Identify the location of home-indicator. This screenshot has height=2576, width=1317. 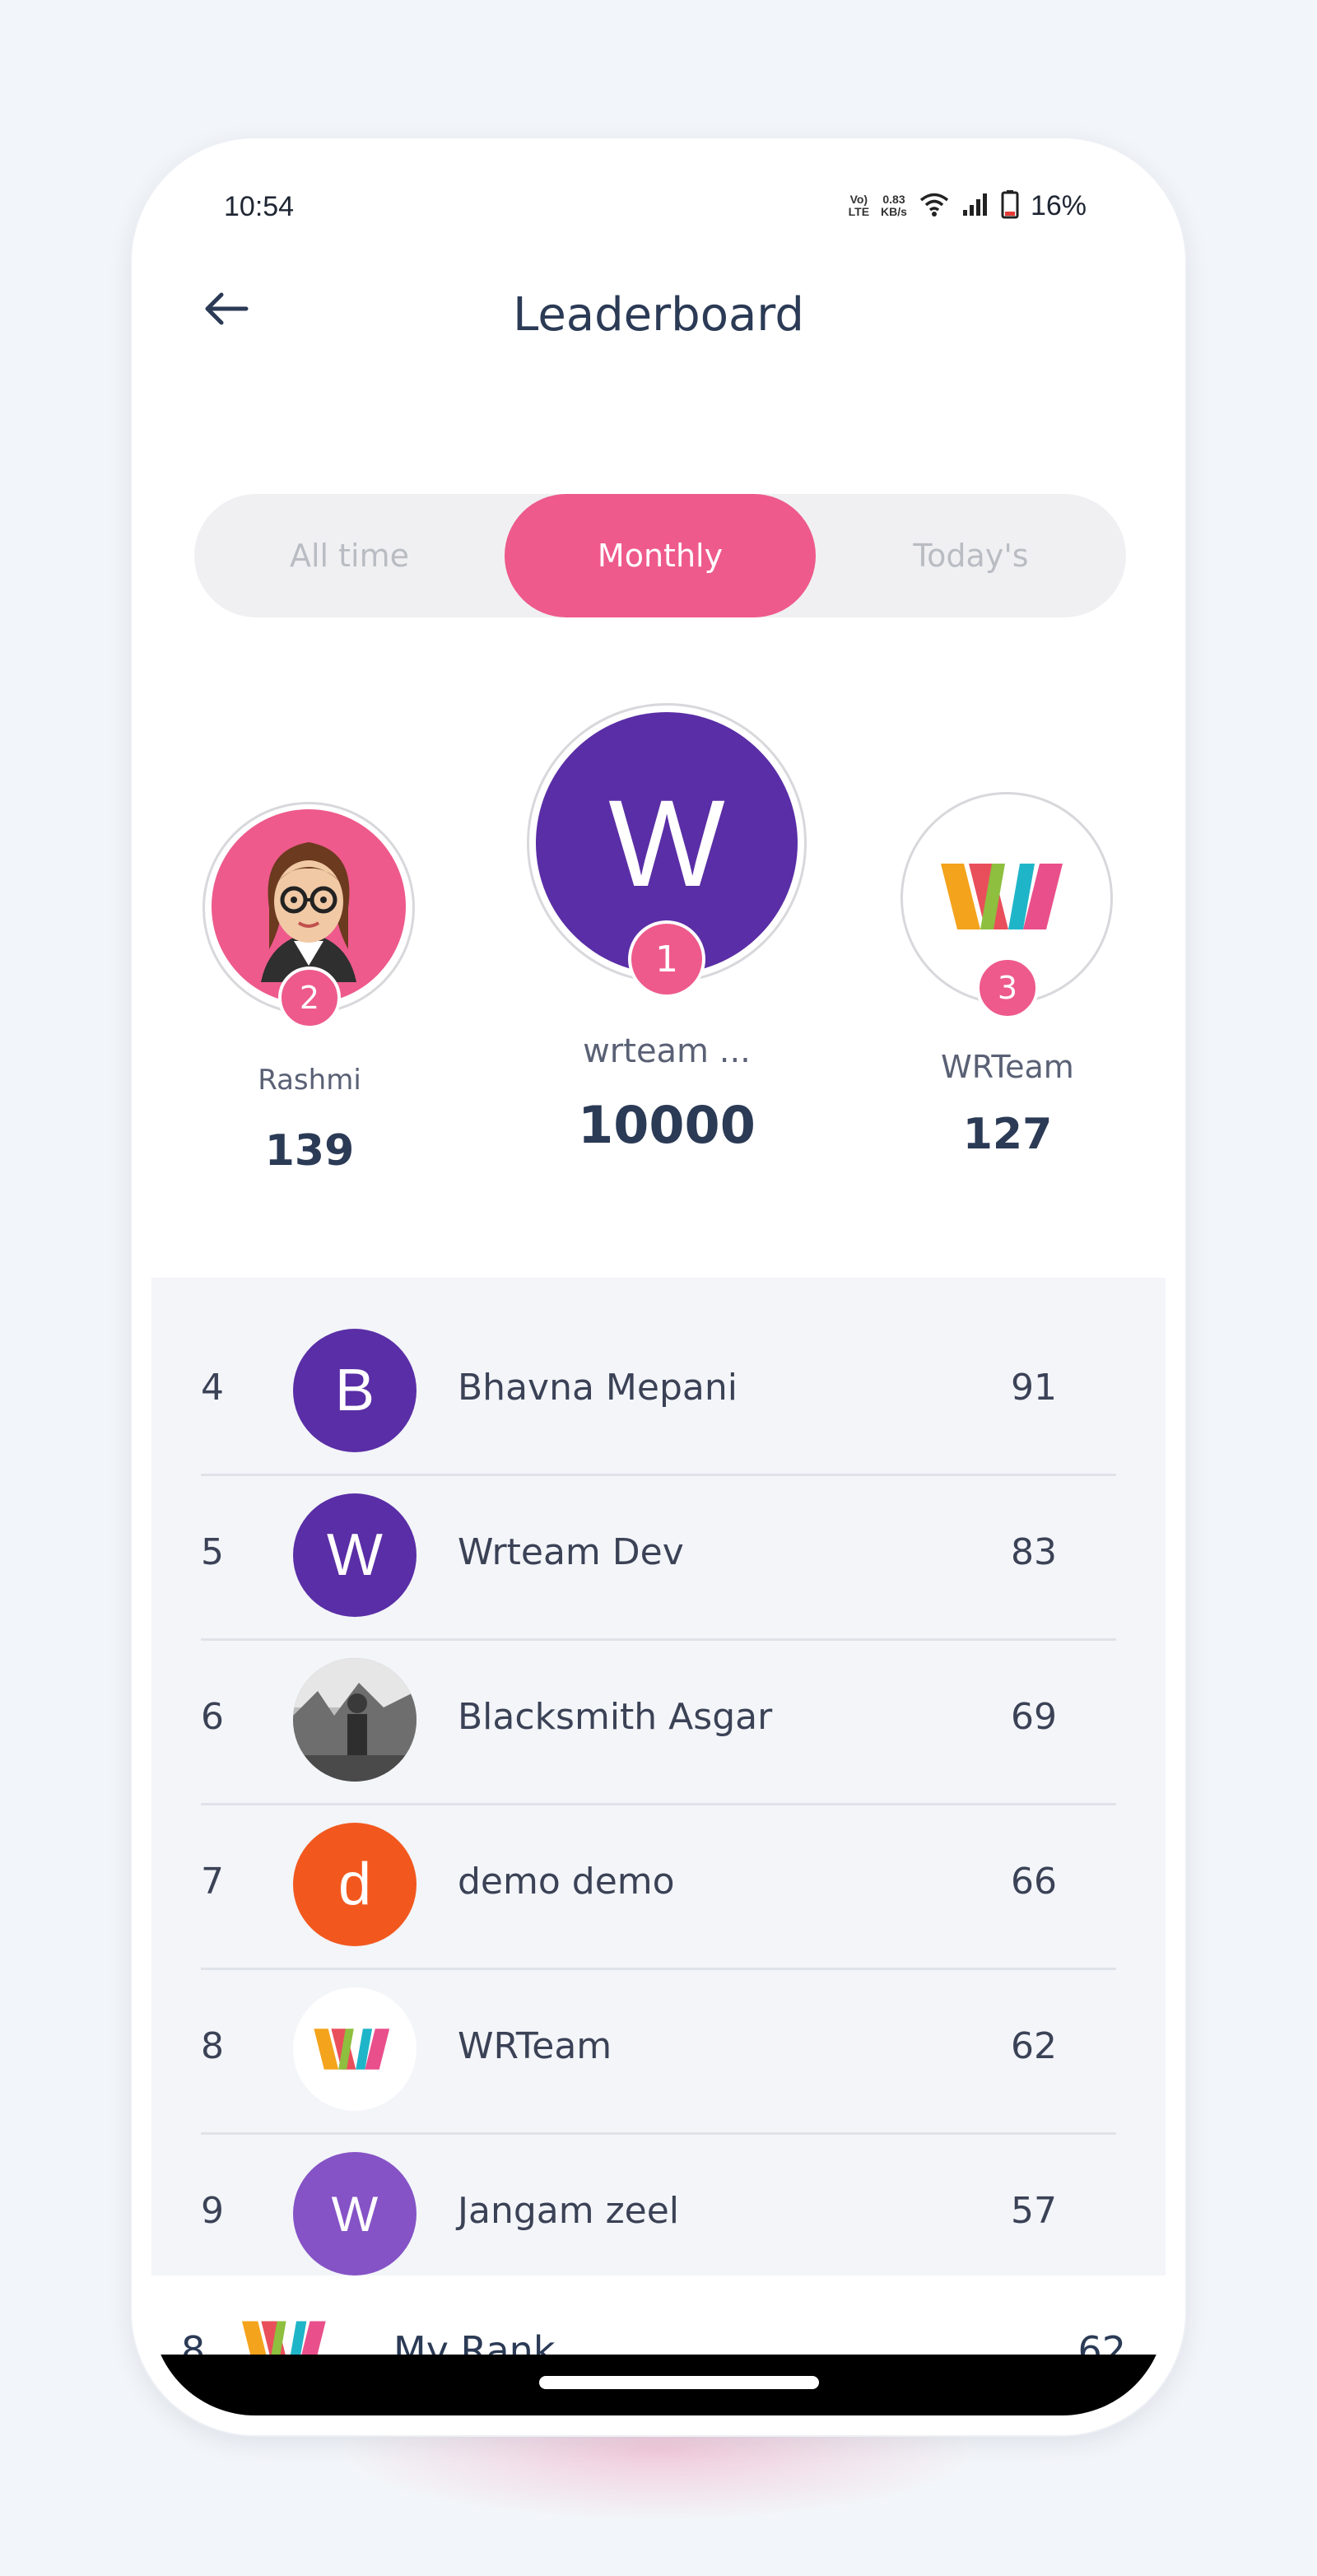
(679, 2382).